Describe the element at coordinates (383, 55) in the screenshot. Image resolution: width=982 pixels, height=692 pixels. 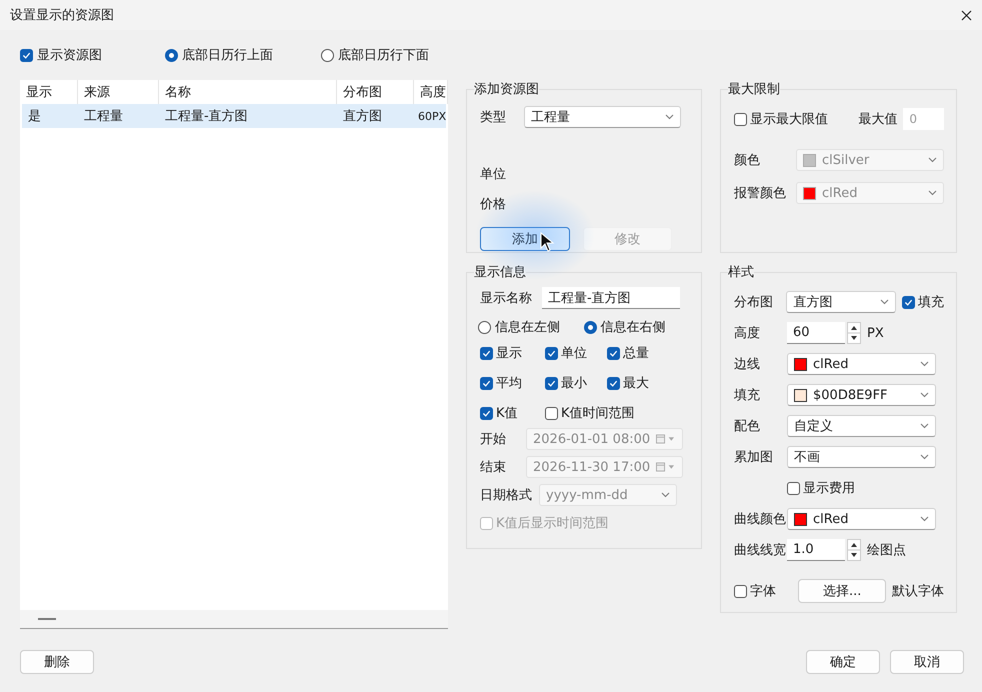
I see `radio-label: 底部日历行下面` at that location.